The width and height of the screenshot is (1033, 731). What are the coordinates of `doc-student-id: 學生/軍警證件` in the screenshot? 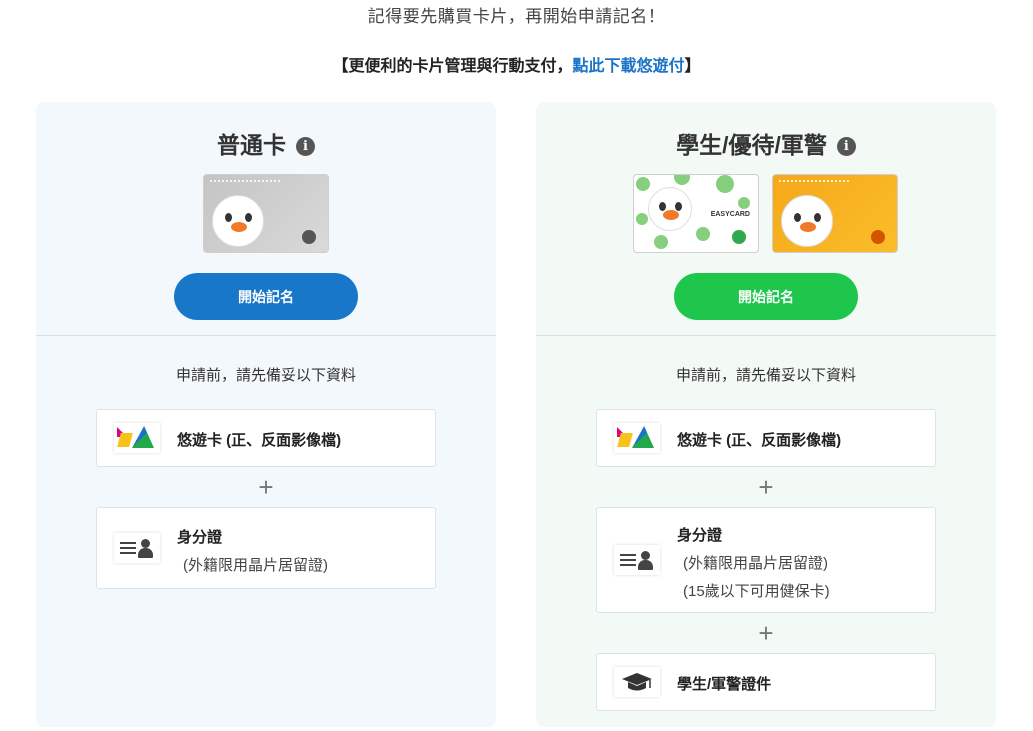 It's located at (766, 682).